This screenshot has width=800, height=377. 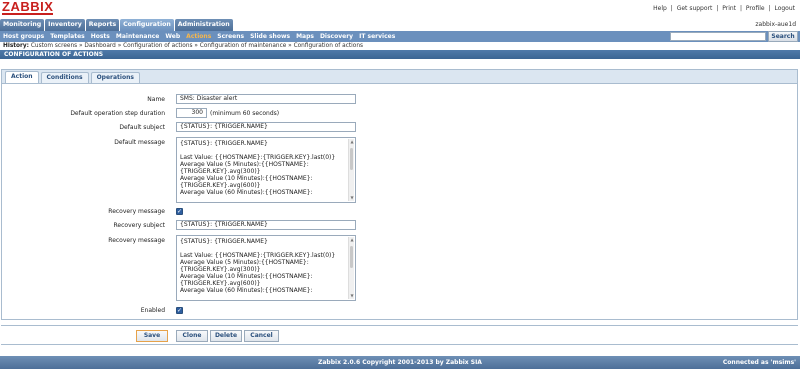 I want to click on get-support-link: Get support, so click(x=695, y=8).